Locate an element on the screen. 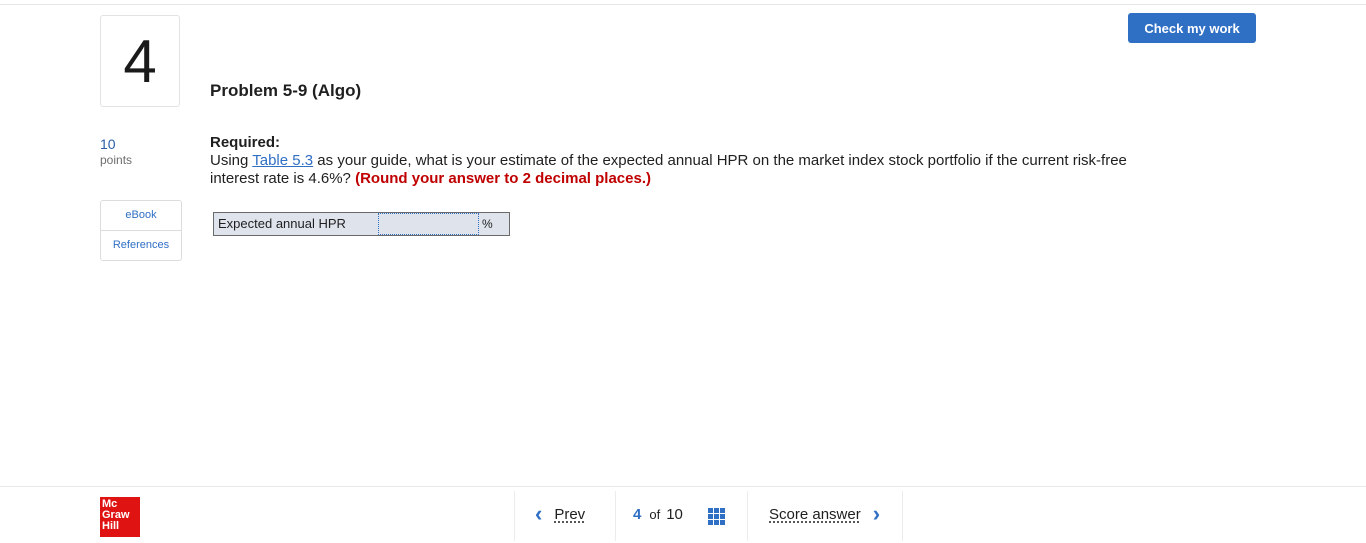 The width and height of the screenshot is (1366, 543). question-number: 4 is located at coordinates (140, 61).